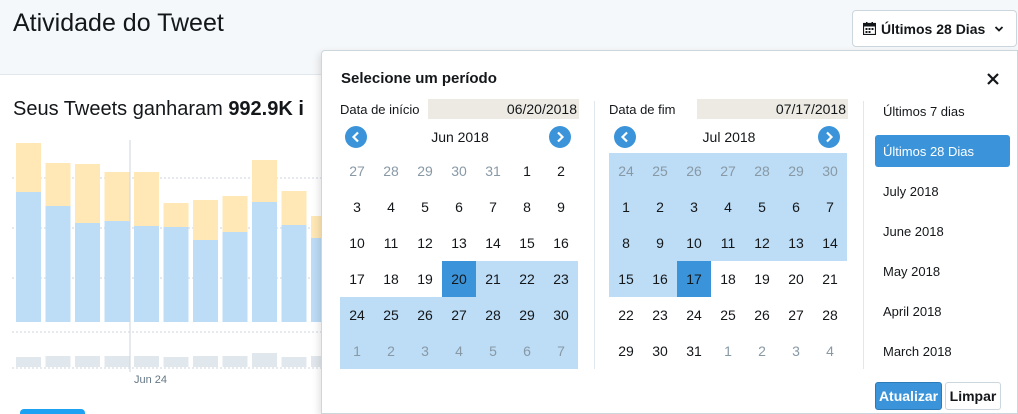 This screenshot has width=1018, height=414. Describe the element at coordinates (830, 279) in the screenshot. I see `end-day: 21` at that location.